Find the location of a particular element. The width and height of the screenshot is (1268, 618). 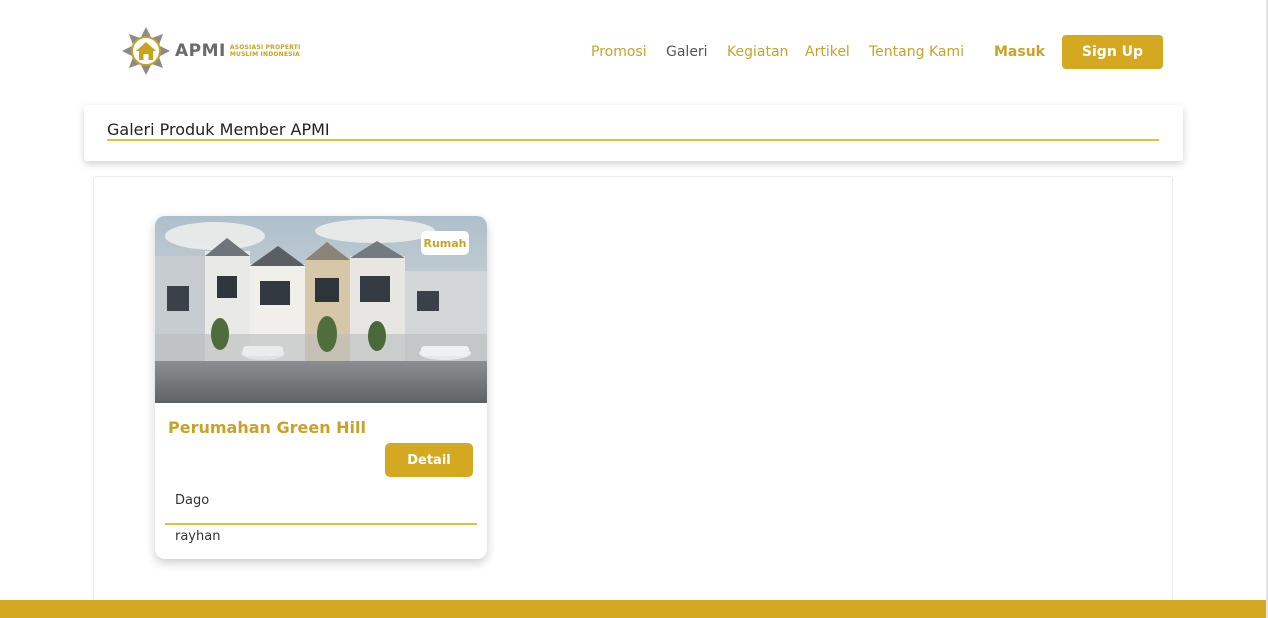

detail-button: Detail is located at coordinates (429, 460).